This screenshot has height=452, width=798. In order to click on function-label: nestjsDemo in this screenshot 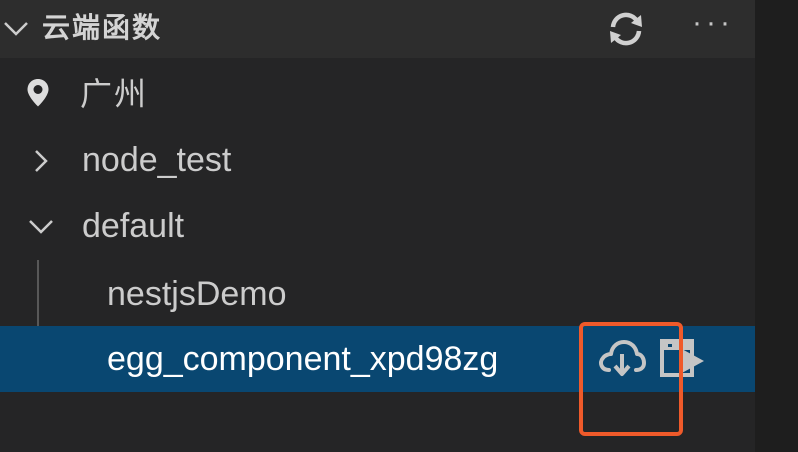, I will do `click(197, 294)`.